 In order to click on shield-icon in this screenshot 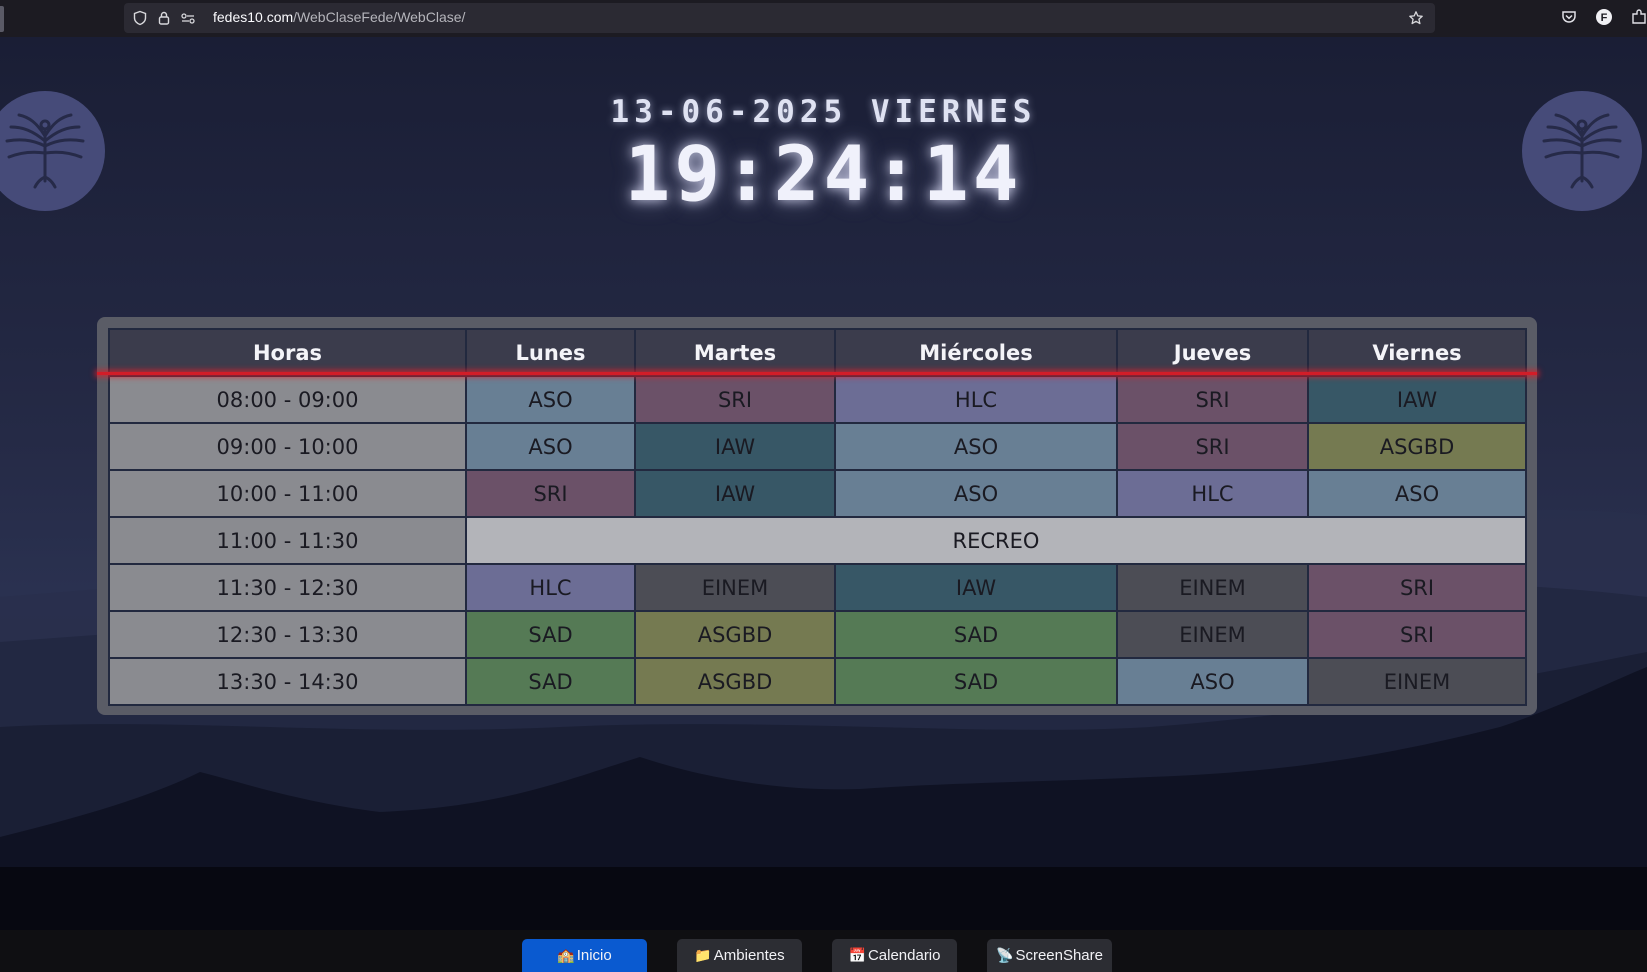, I will do `click(140, 18)`.